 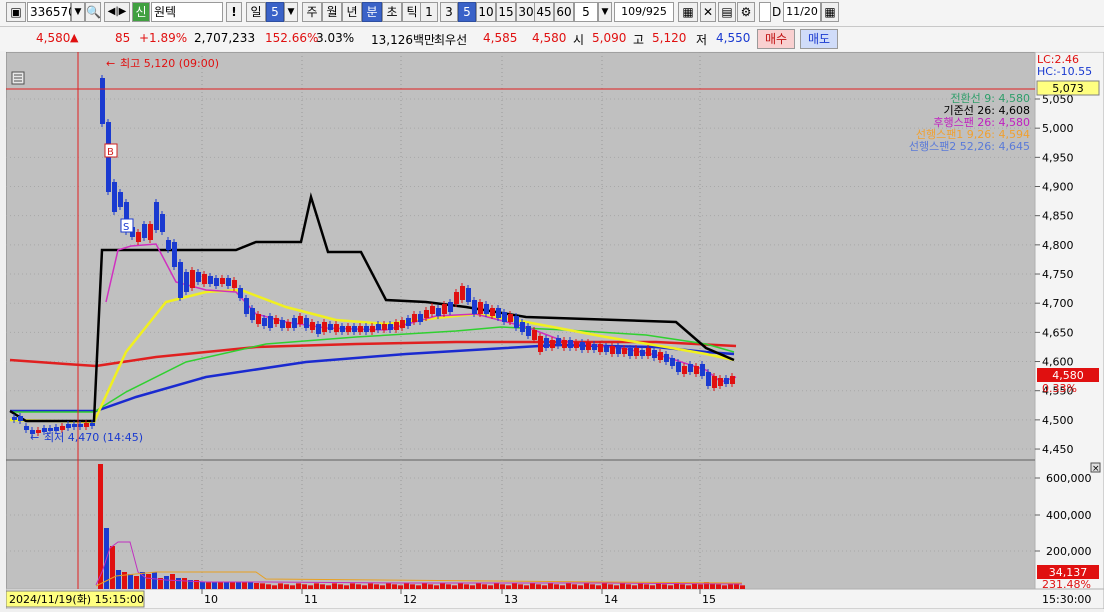 I want to click on interval-30-button: 30, so click(x=526, y=12).